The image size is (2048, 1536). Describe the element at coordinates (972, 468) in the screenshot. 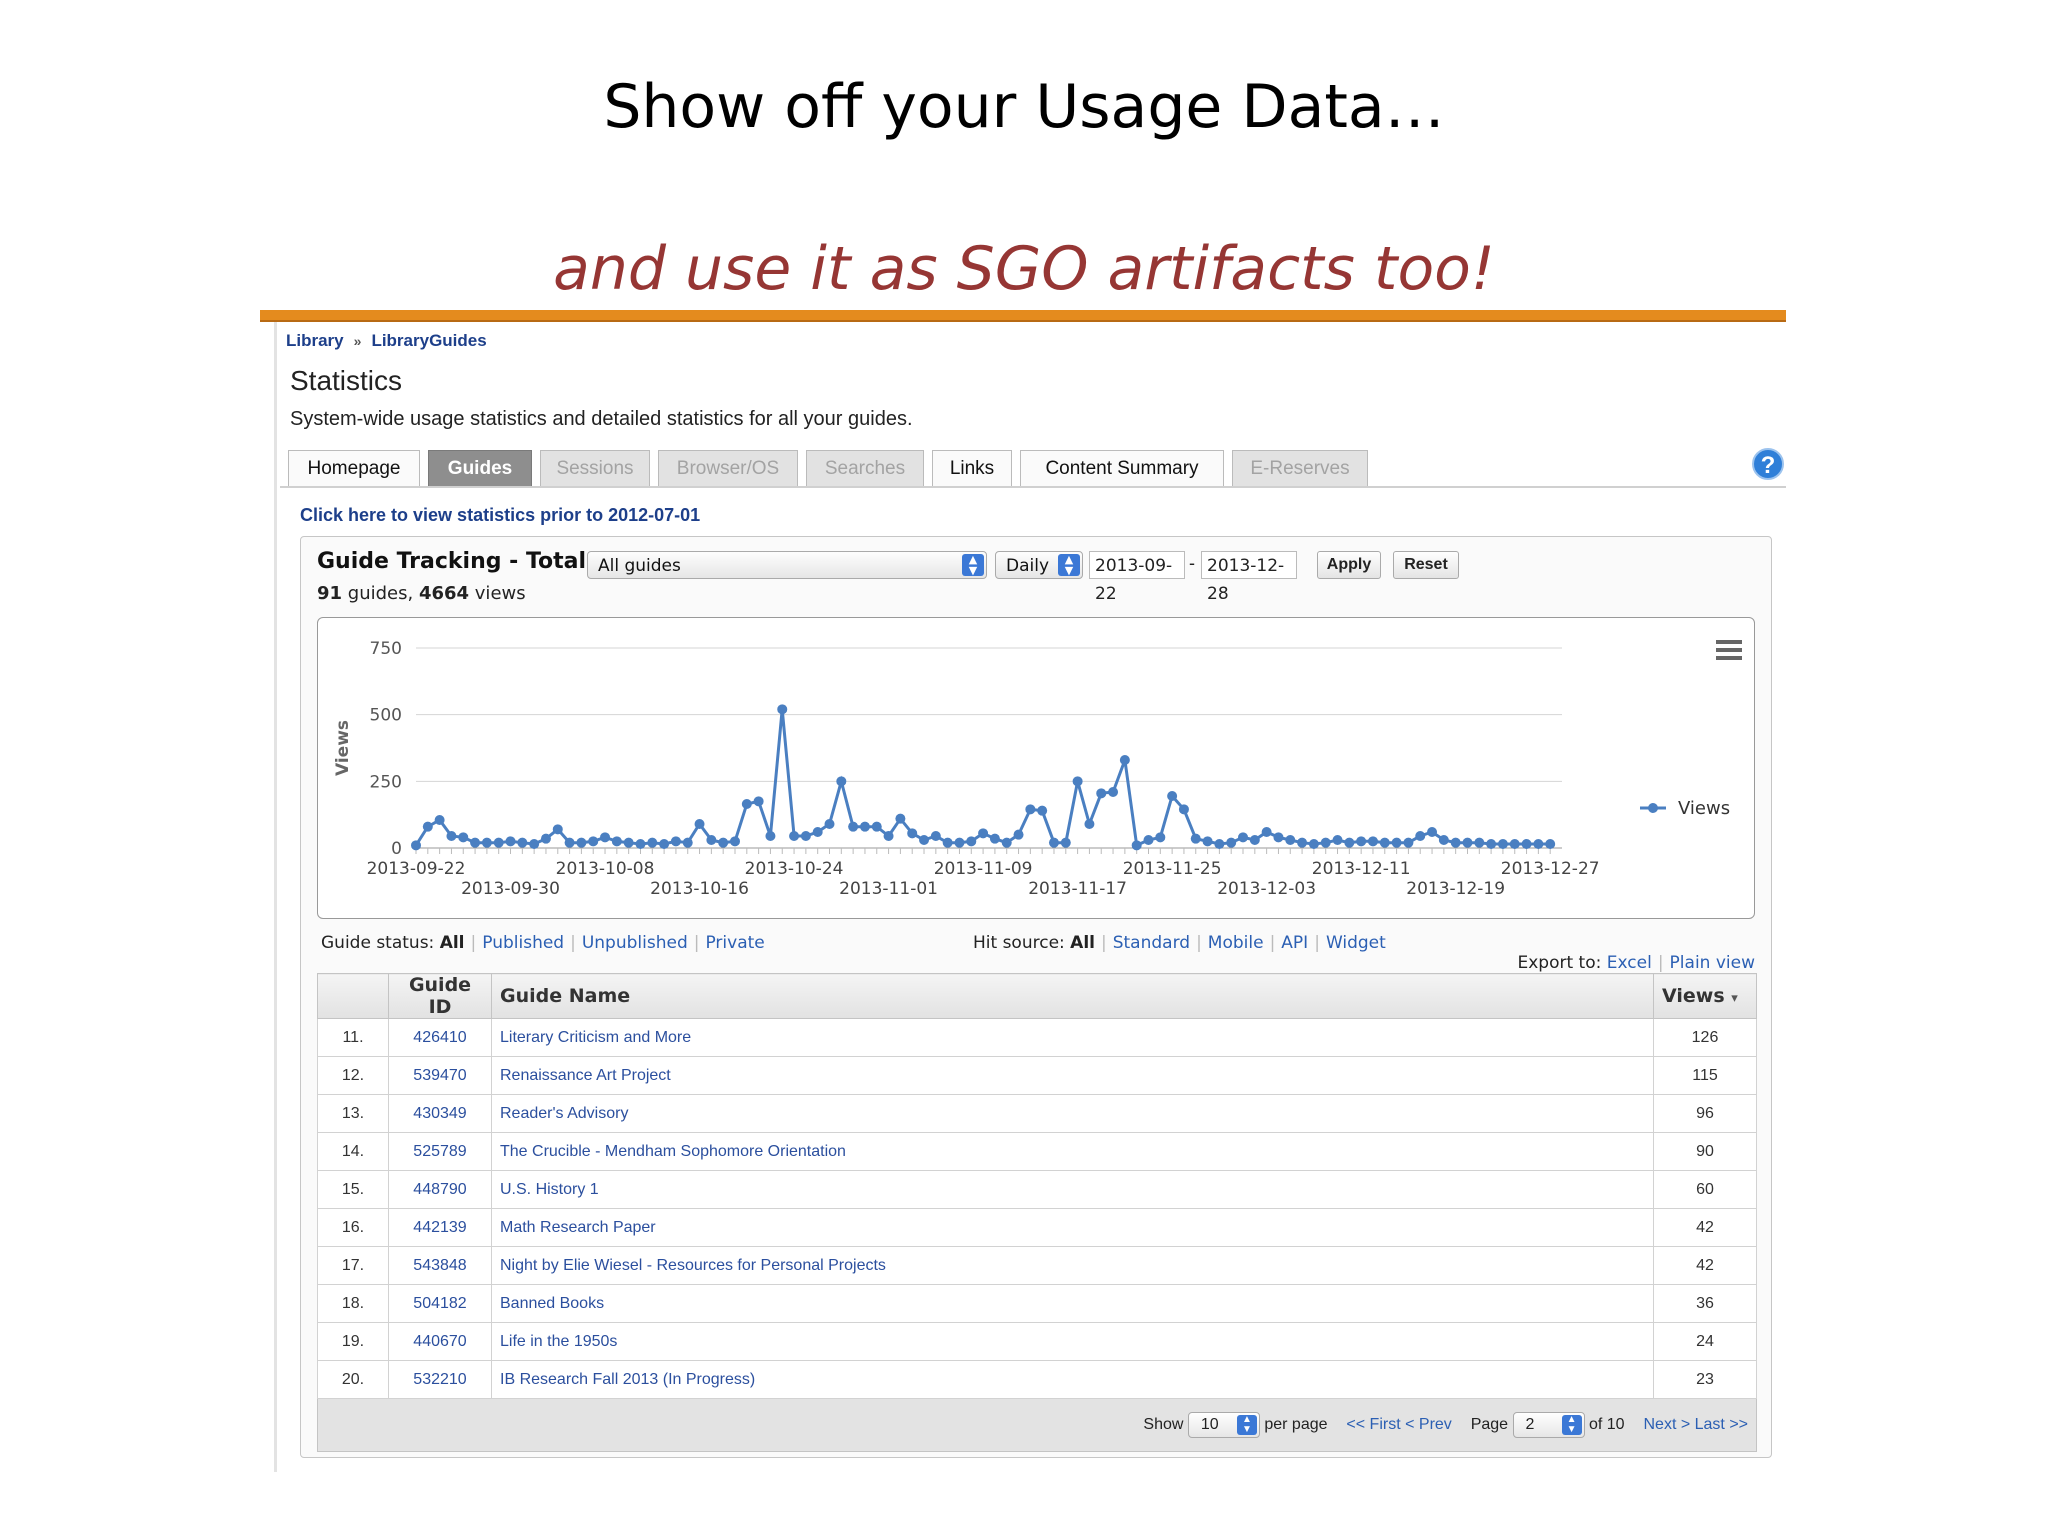

I see `tab-links: Links` at that location.